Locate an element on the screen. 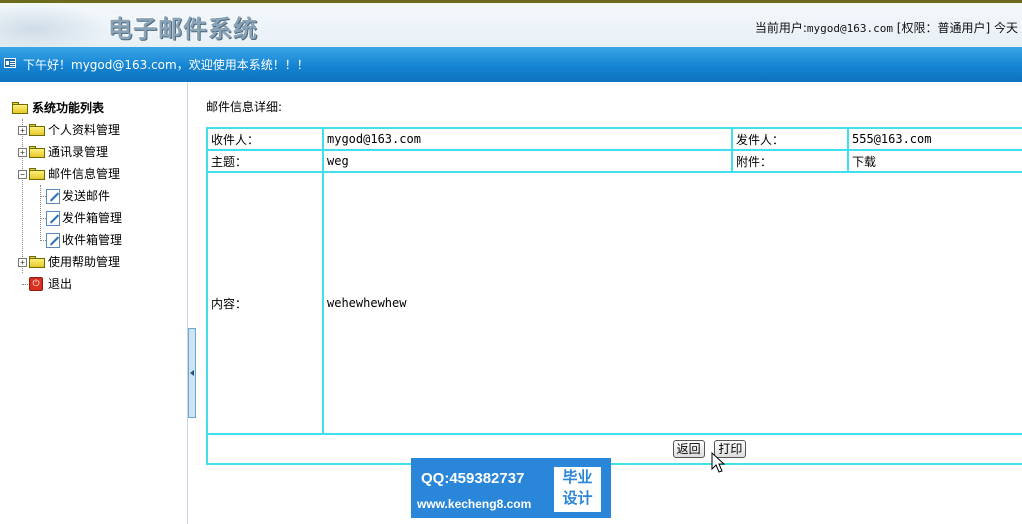 This screenshot has width=1022, height=524. sidebar-item-help: + 使用帮助管理 is located at coordinates (67, 262).